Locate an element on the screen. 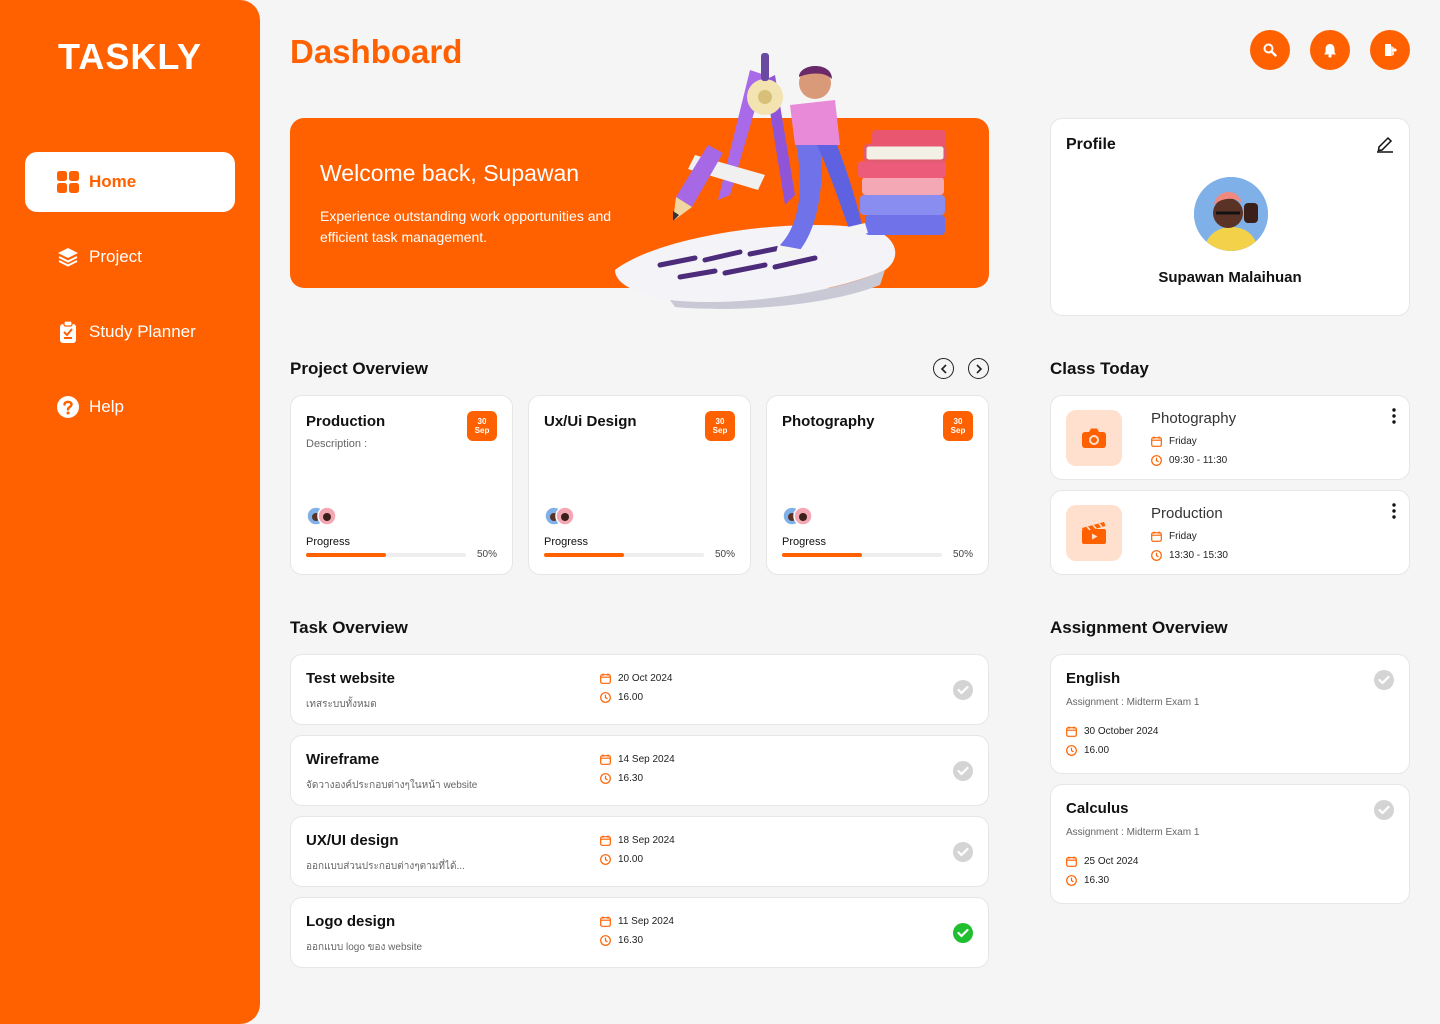  class-today-title: Class Today is located at coordinates (1099, 368).